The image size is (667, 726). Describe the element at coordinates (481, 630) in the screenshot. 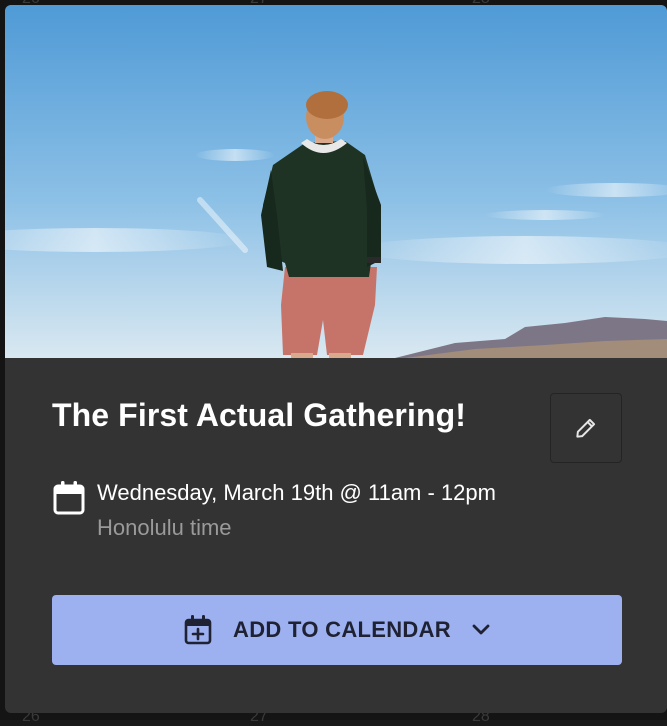

I see `chevron-down-icon` at that location.